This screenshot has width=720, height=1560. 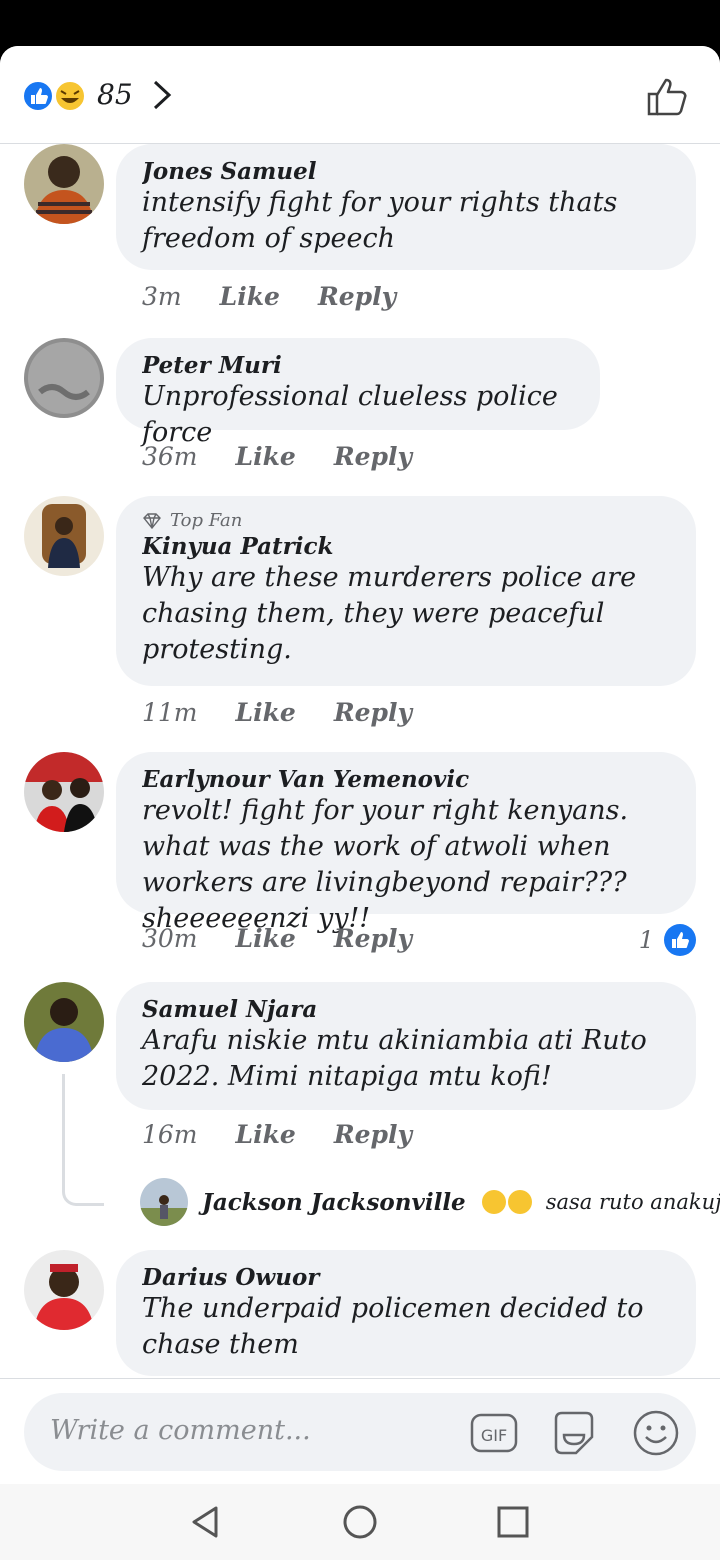 I want to click on like-count: 1, so click(x=646, y=940).